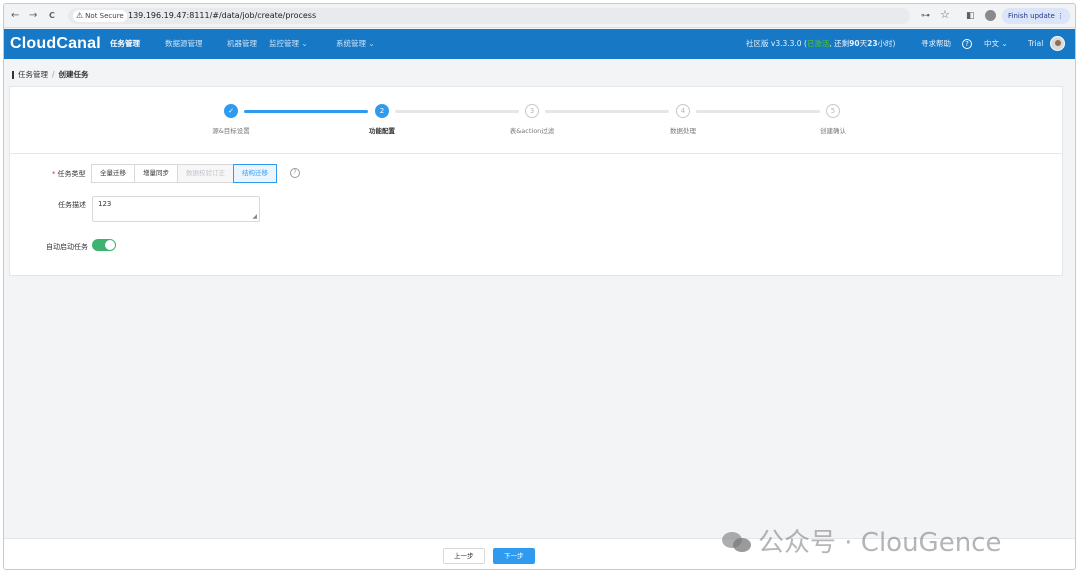 This screenshot has height=577, width=1080. What do you see at coordinates (50, 74) in the screenshot?
I see `breadcrumb: 任务管理 / 创建任务` at bounding box center [50, 74].